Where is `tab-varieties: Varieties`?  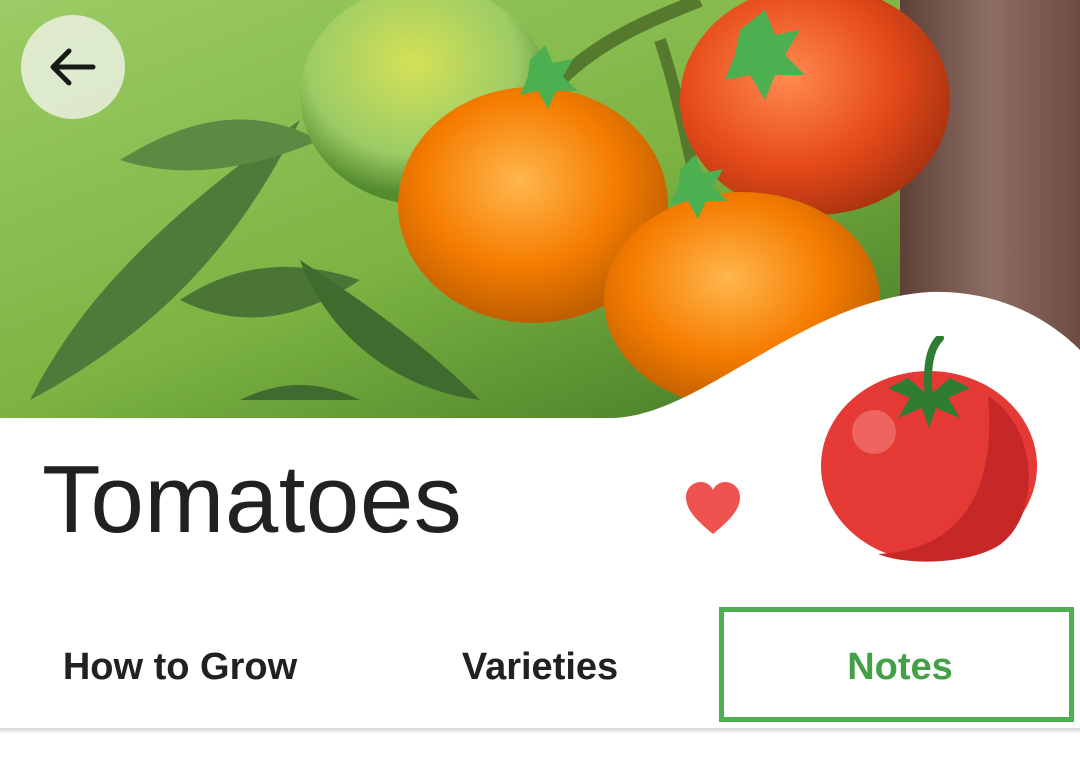
tab-varieties: Varieties is located at coordinates (540, 667).